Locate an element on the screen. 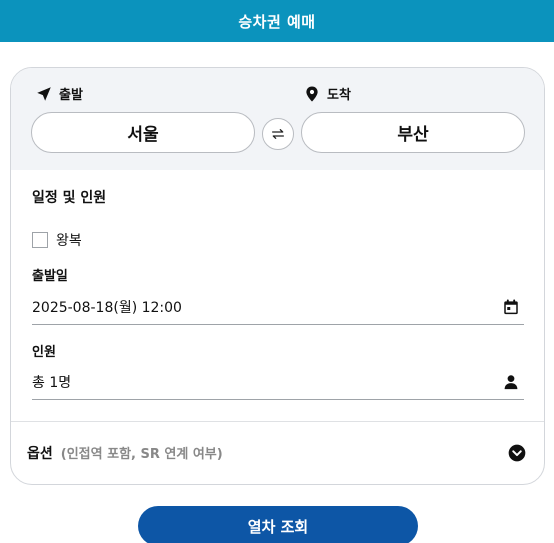  schedule-section-title: 일정 및 인원 is located at coordinates (69, 198).